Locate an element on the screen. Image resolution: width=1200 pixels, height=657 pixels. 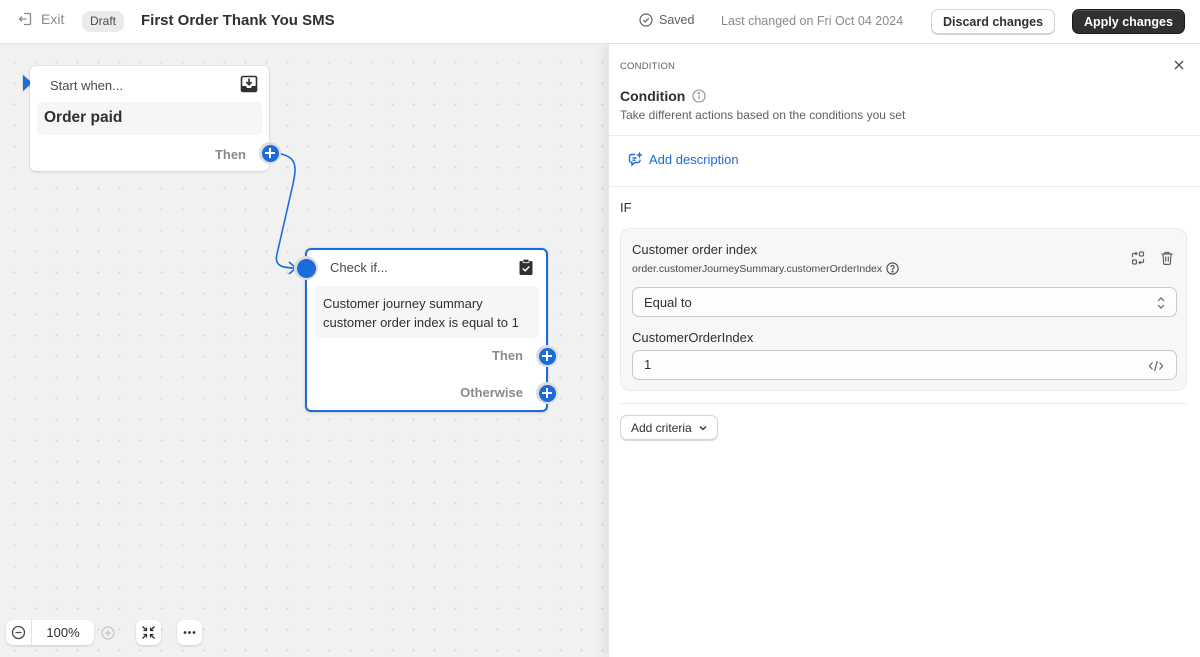
zoom-out-icon is located at coordinates (18, 632).